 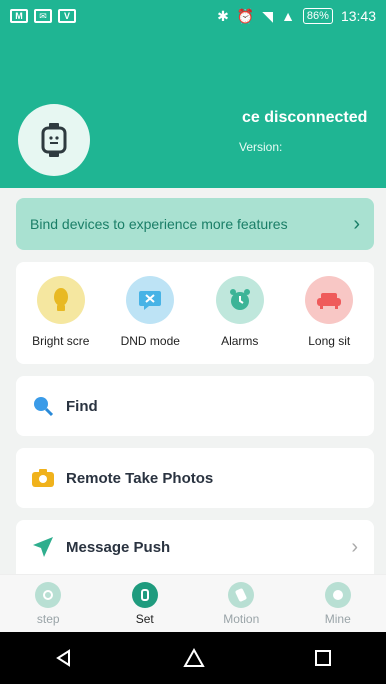 What do you see at coordinates (317, 16) in the screenshot?
I see `battery-indicator: 86%` at bounding box center [317, 16].